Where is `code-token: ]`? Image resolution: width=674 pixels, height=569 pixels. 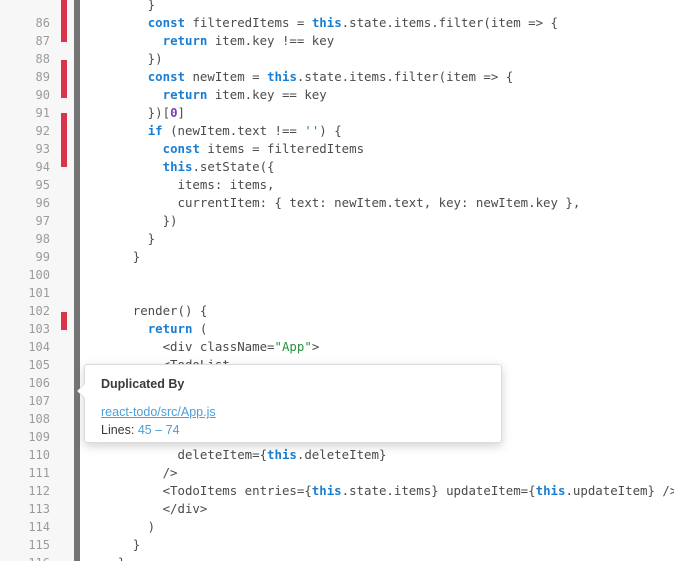
code-token: ] is located at coordinates (181, 112).